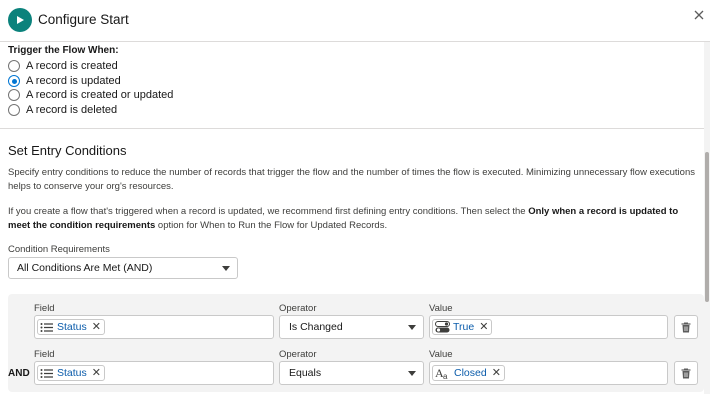  I want to click on play-icon, so click(20, 20).